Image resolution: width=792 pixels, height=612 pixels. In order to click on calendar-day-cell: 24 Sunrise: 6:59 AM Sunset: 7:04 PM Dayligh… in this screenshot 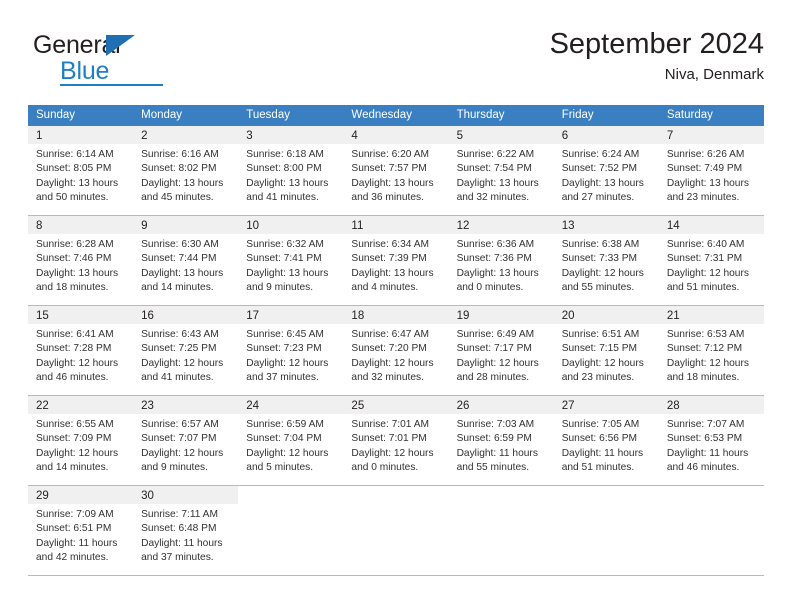, I will do `click(291, 440)`.